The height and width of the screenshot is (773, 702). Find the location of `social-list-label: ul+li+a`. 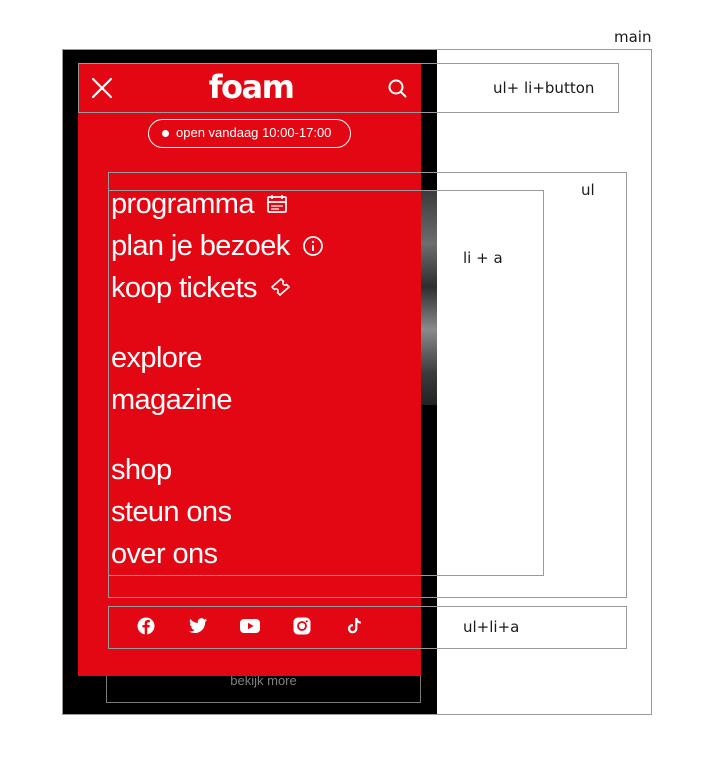

social-list-label: ul+li+a is located at coordinates (491, 627).